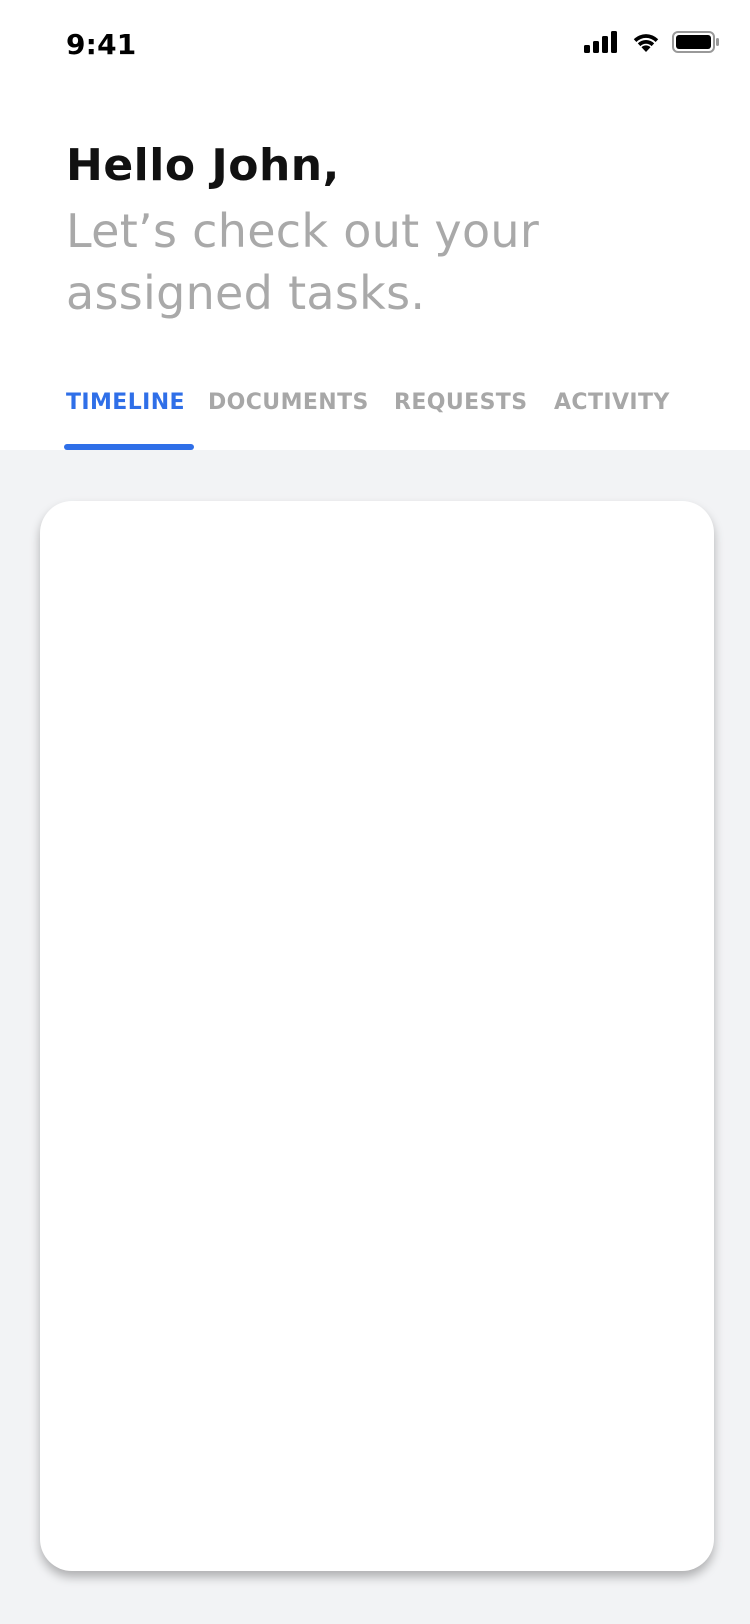 This screenshot has height=1624, width=750. I want to click on status-time: 9:41, so click(101, 44).